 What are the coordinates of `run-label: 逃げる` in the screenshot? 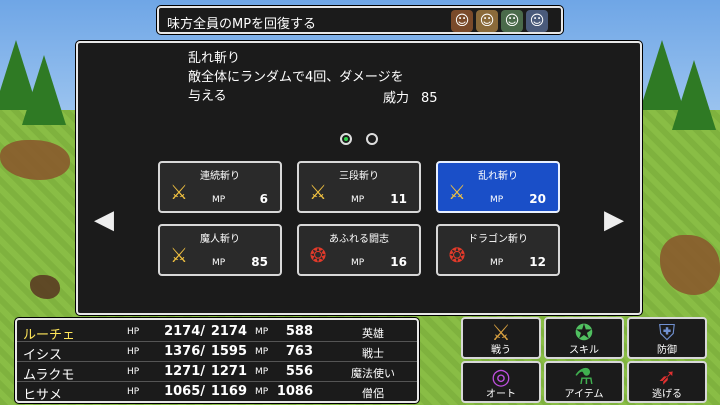 It's located at (667, 394).